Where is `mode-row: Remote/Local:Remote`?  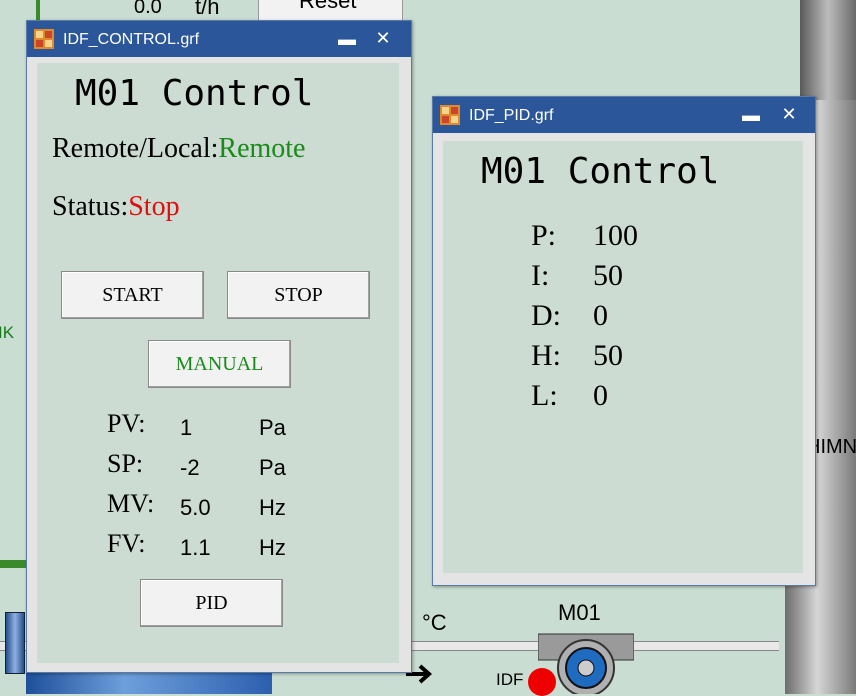 mode-row: Remote/Local:Remote is located at coordinates (178, 149).